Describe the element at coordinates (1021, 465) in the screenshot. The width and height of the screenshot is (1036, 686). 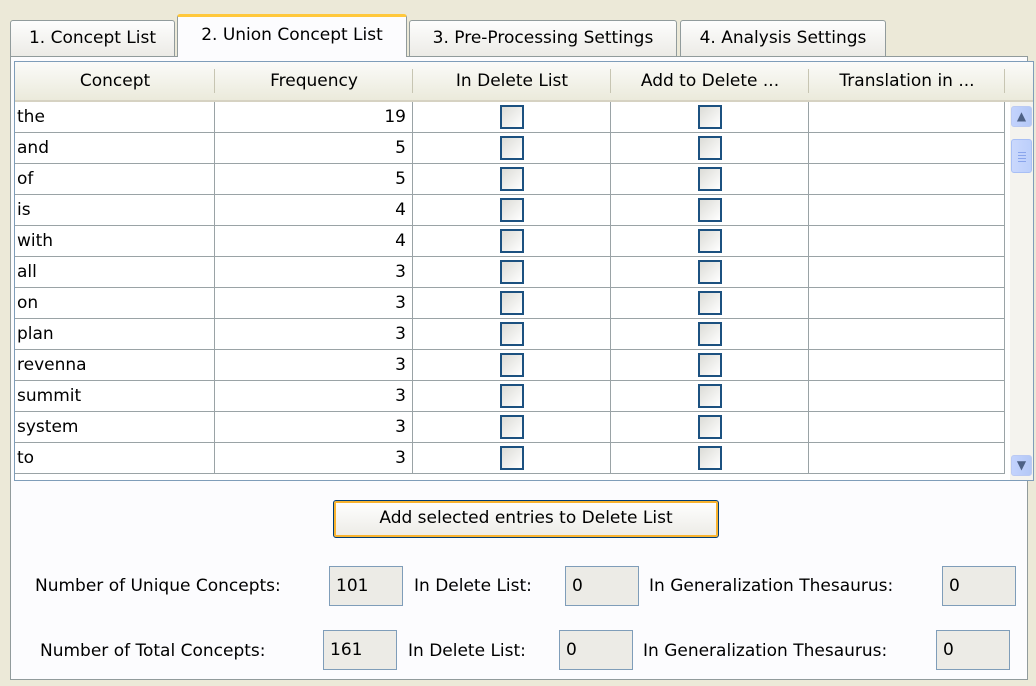
I see `chevron-down-icon: ▼` at that location.